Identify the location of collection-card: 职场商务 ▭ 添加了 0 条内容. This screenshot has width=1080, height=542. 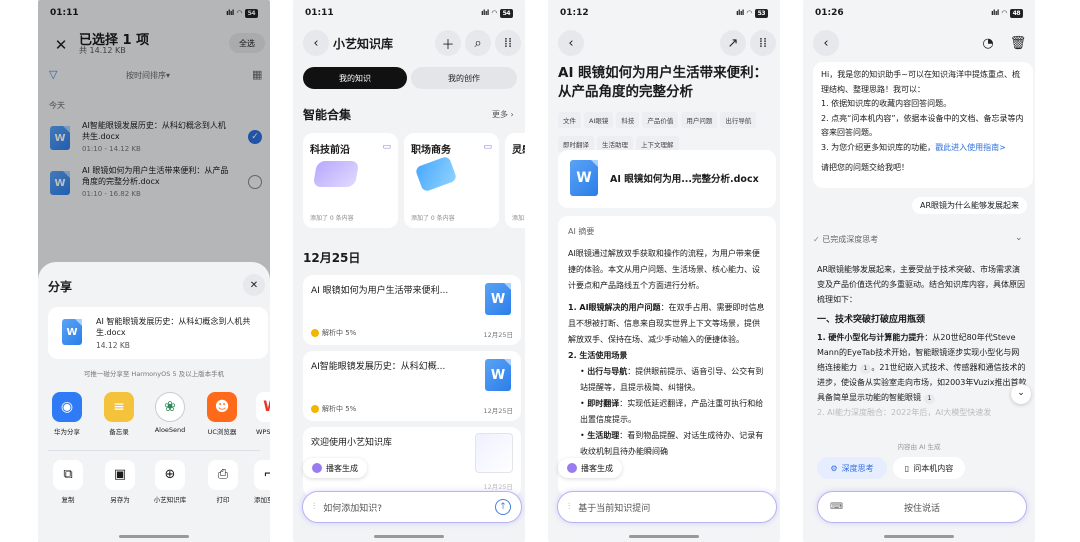
(451, 180).